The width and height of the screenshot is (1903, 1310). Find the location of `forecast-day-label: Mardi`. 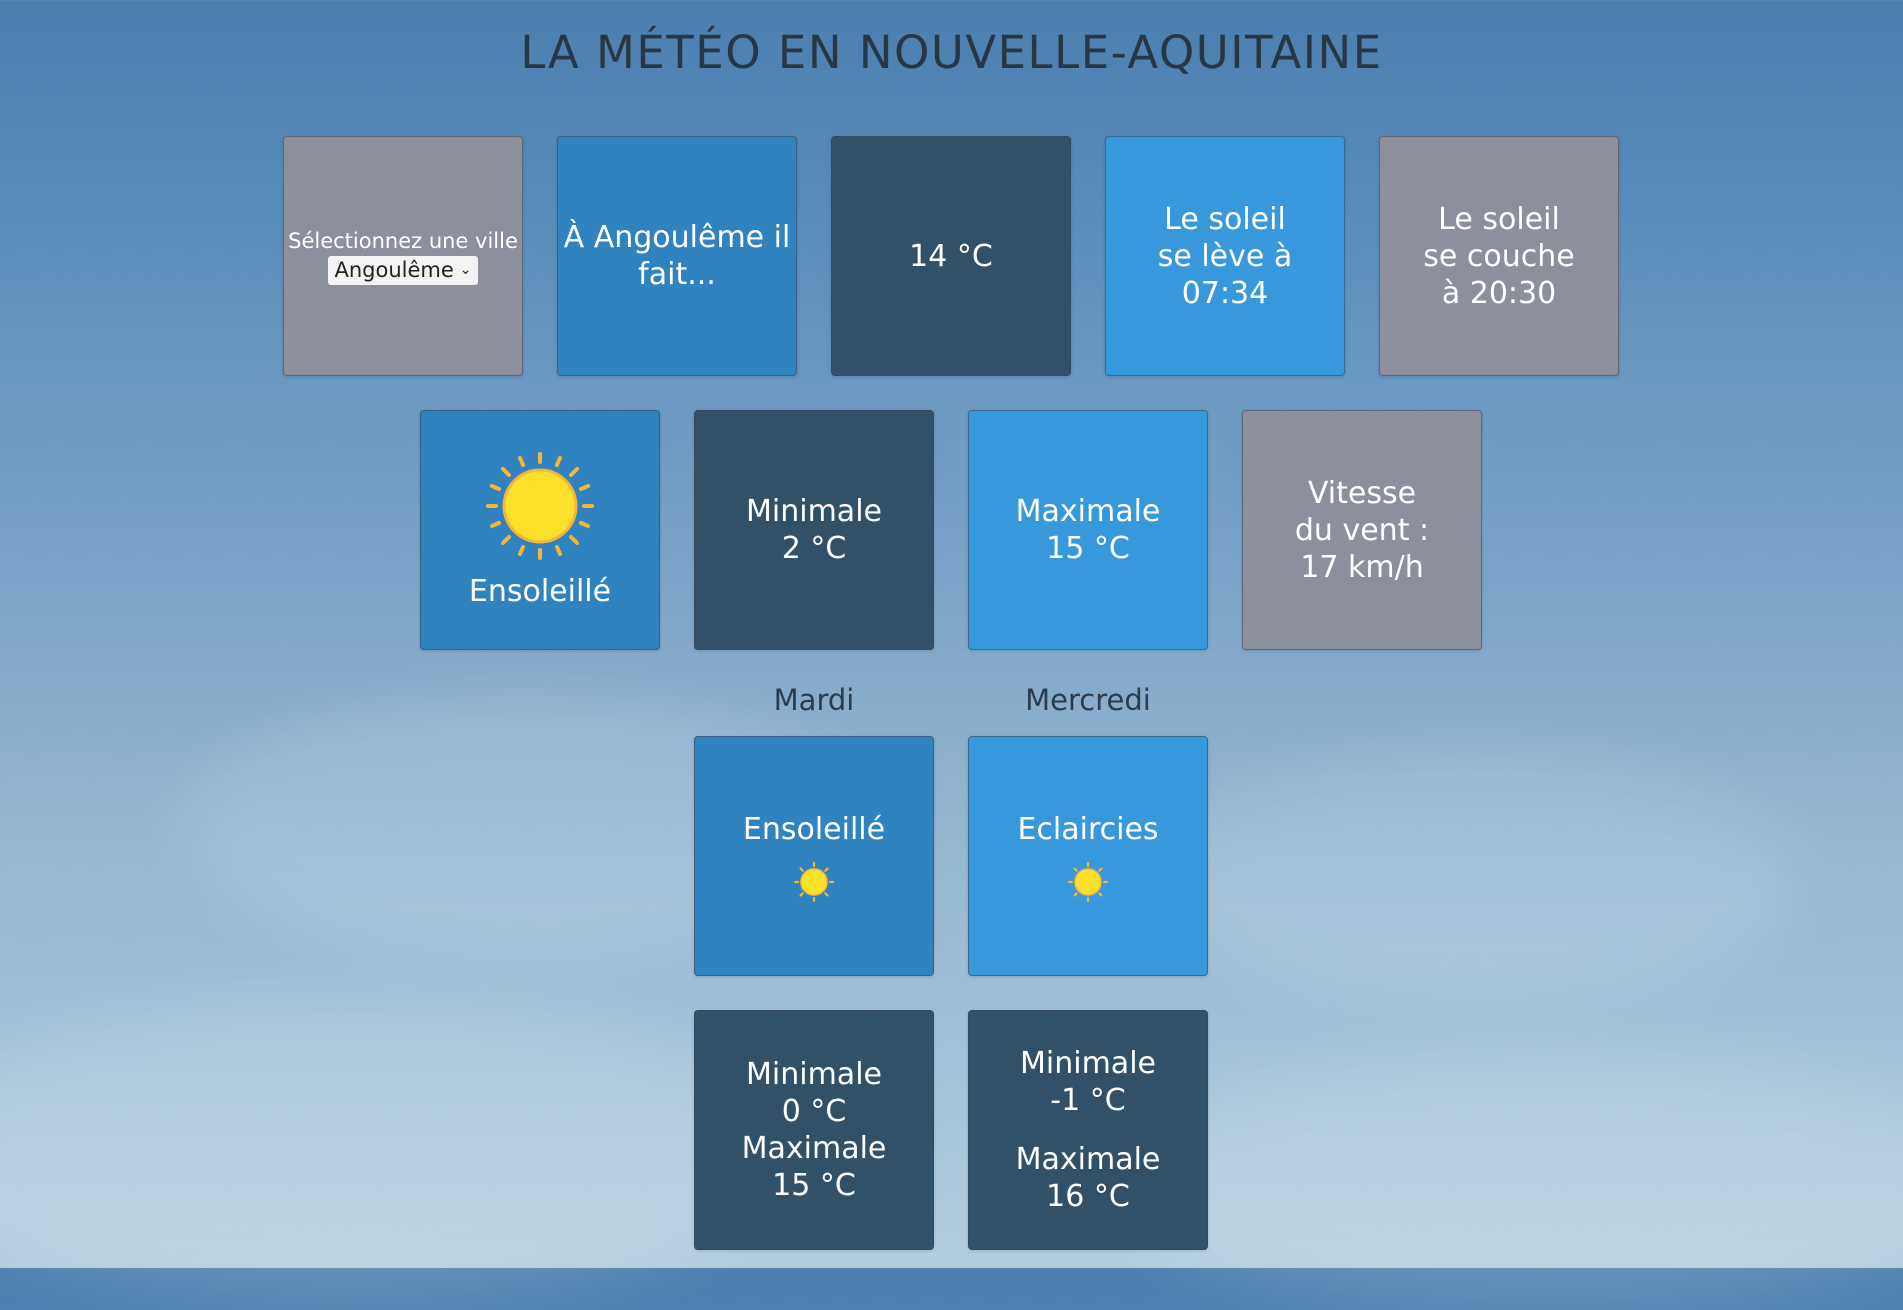

forecast-day-label: Mardi is located at coordinates (814, 700).